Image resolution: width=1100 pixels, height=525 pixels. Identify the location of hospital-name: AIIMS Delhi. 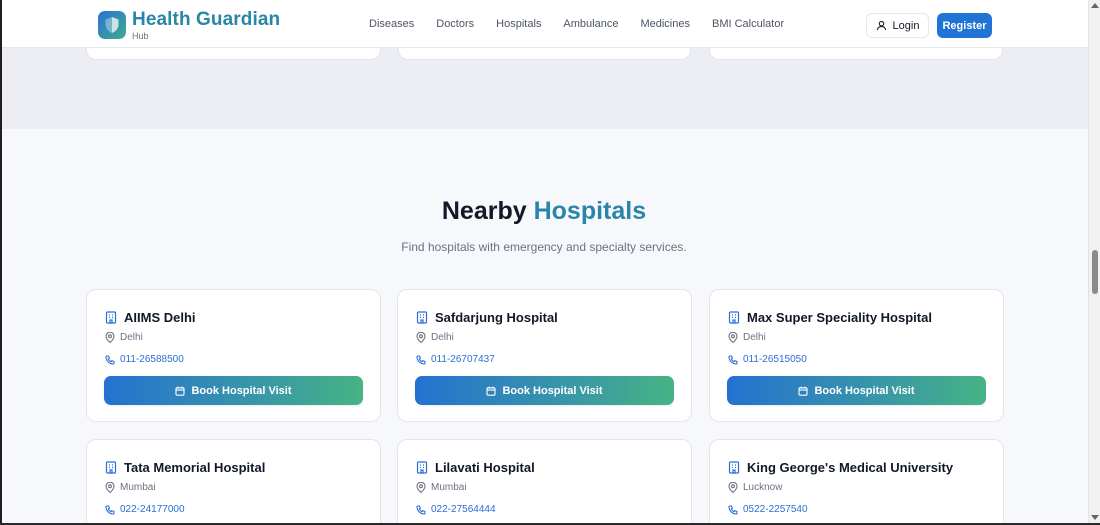
(150, 317).